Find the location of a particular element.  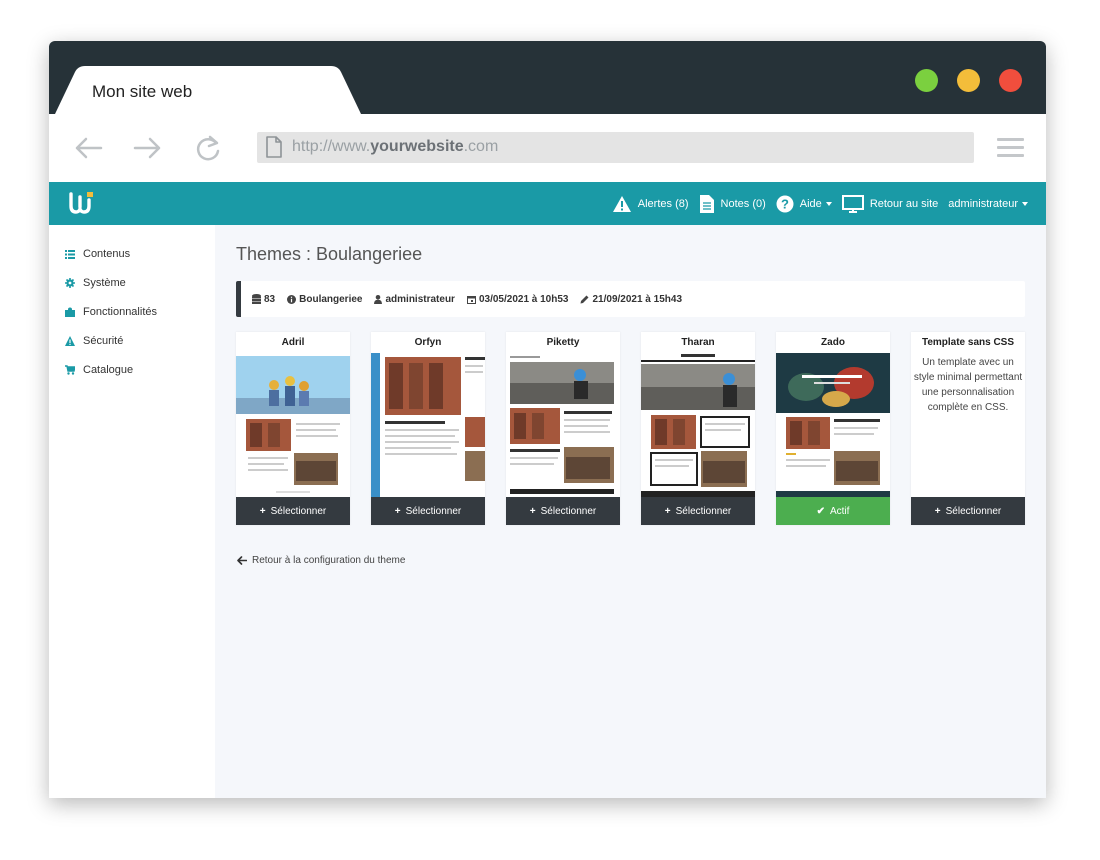

database-icon is located at coordinates (256, 299).